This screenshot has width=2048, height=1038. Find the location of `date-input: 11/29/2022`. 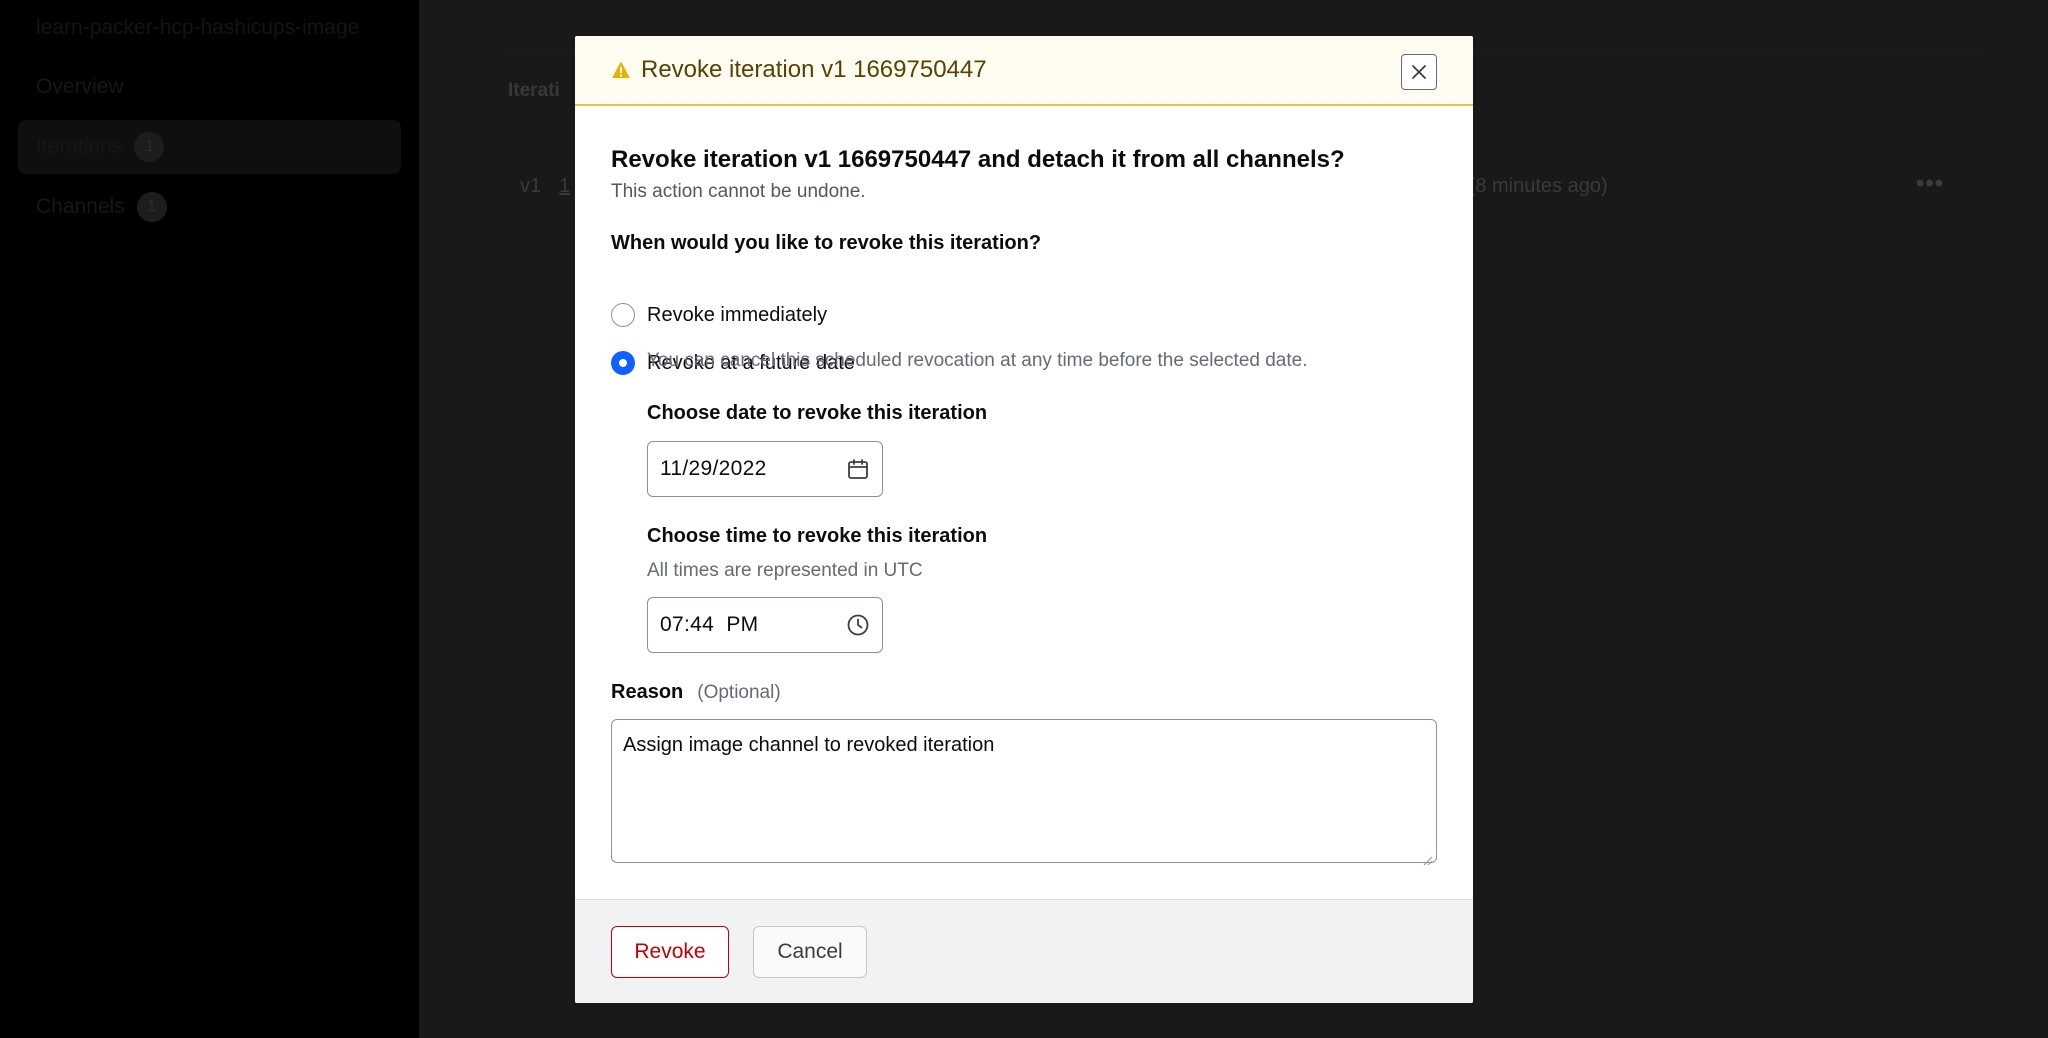

date-input: 11/29/2022 is located at coordinates (765, 469).